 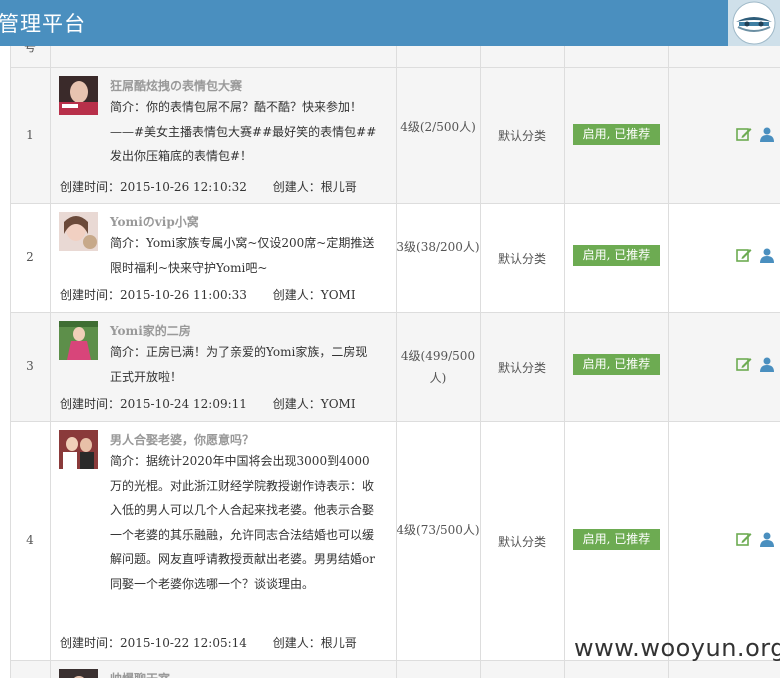 What do you see at coordinates (438, 247) in the screenshot?
I see `group-level: 3级(38/200人)` at bounding box center [438, 247].